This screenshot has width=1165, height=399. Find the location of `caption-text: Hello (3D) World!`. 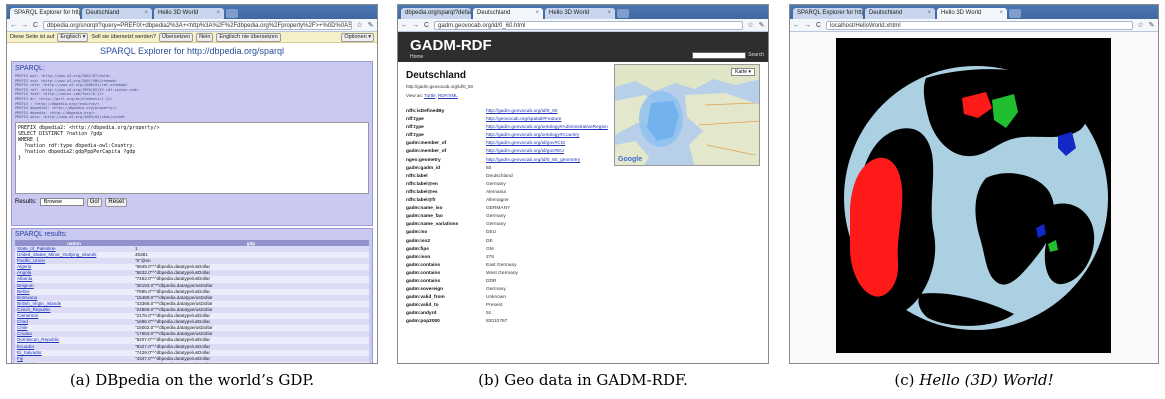

caption-text: Hello (3D) World! is located at coordinates (986, 380).